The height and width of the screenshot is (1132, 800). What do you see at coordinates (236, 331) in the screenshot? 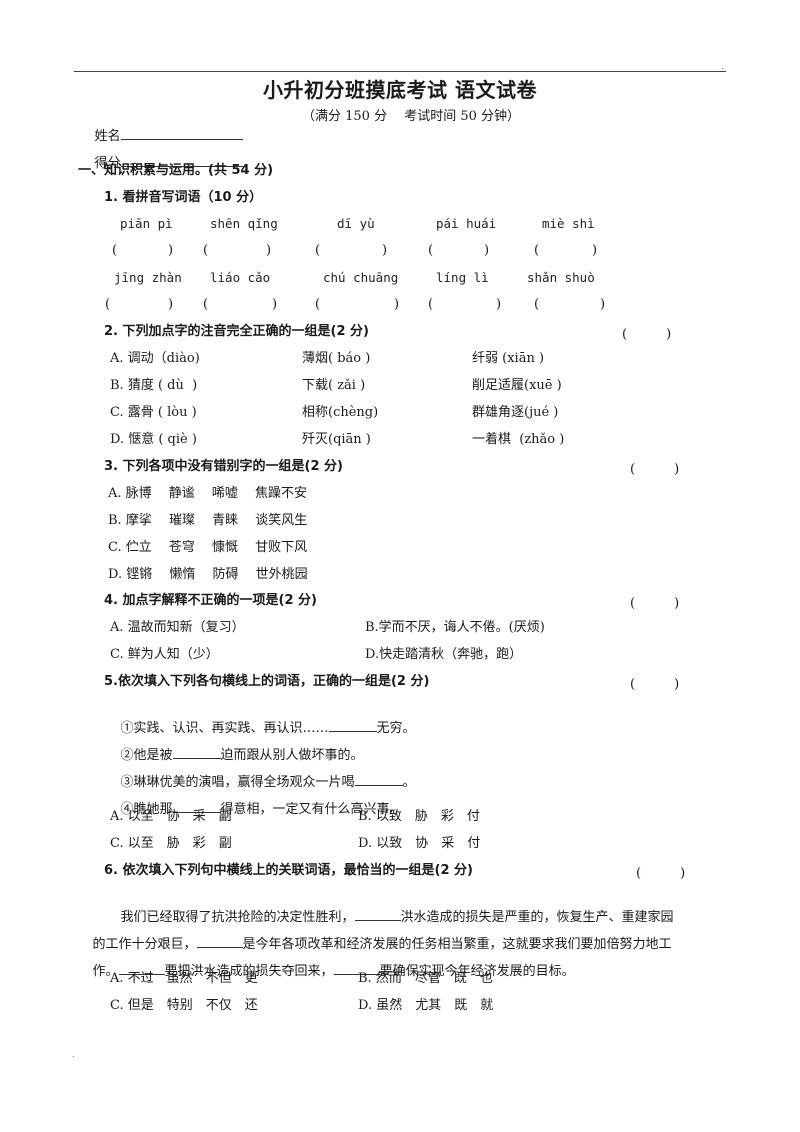
I see `q2-title: 2. 下列加点字的注音完全正确的一组是(2 分)` at bounding box center [236, 331].